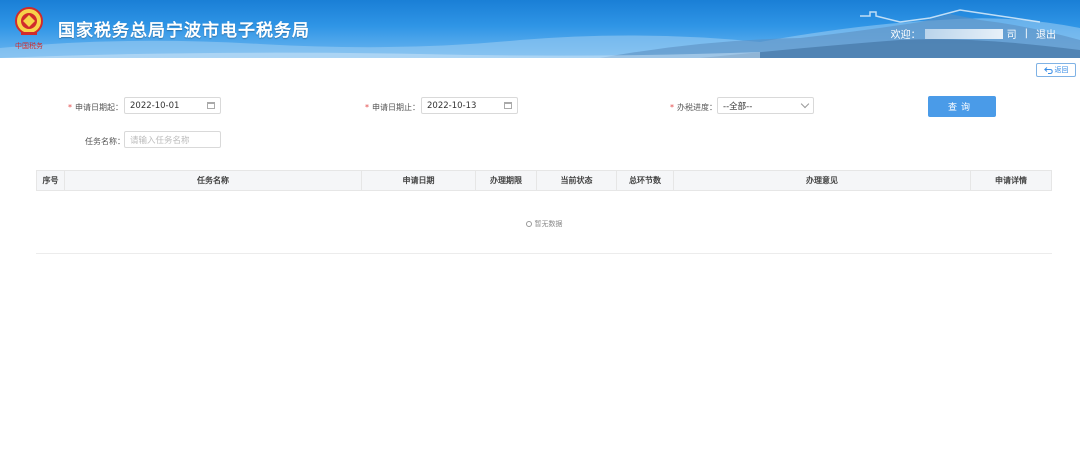 The image size is (1080, 471). I want to click on column-header-total-steps: 总环节数, so click(645, 180).